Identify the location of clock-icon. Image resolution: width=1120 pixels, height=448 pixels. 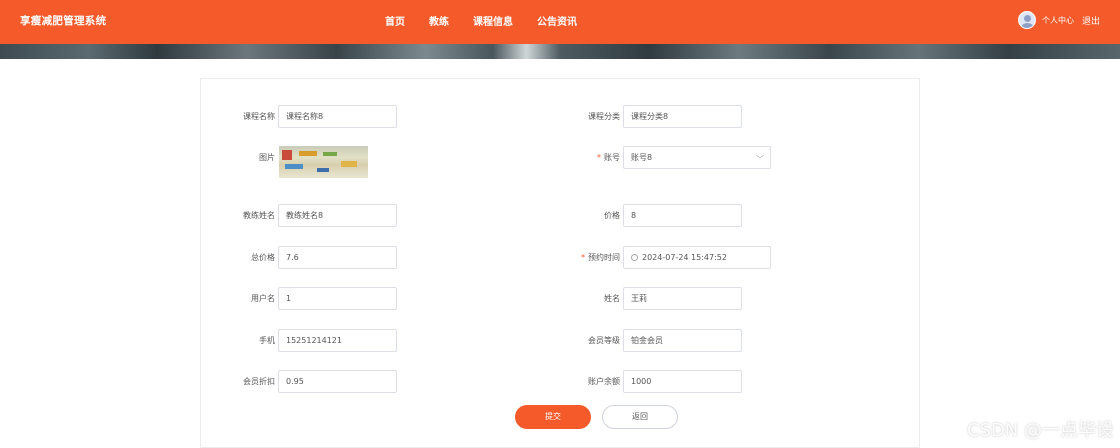
(634, 257).